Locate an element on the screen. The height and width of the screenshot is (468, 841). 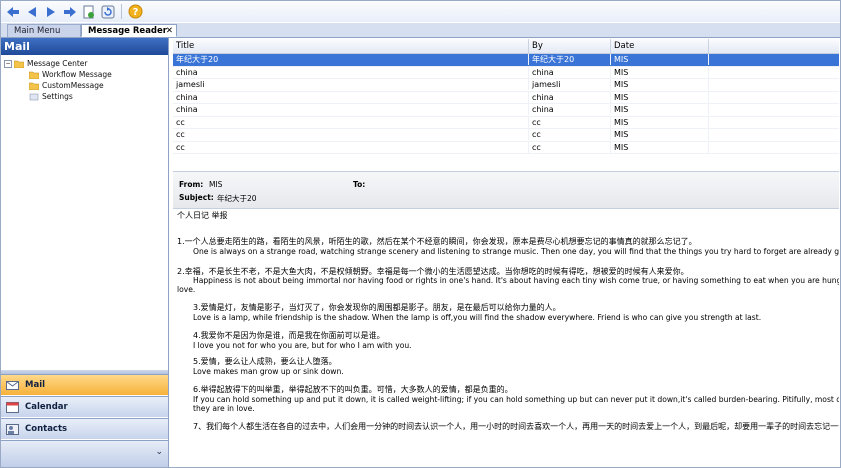
toolbar: ? is located at coordinates (420, 11).